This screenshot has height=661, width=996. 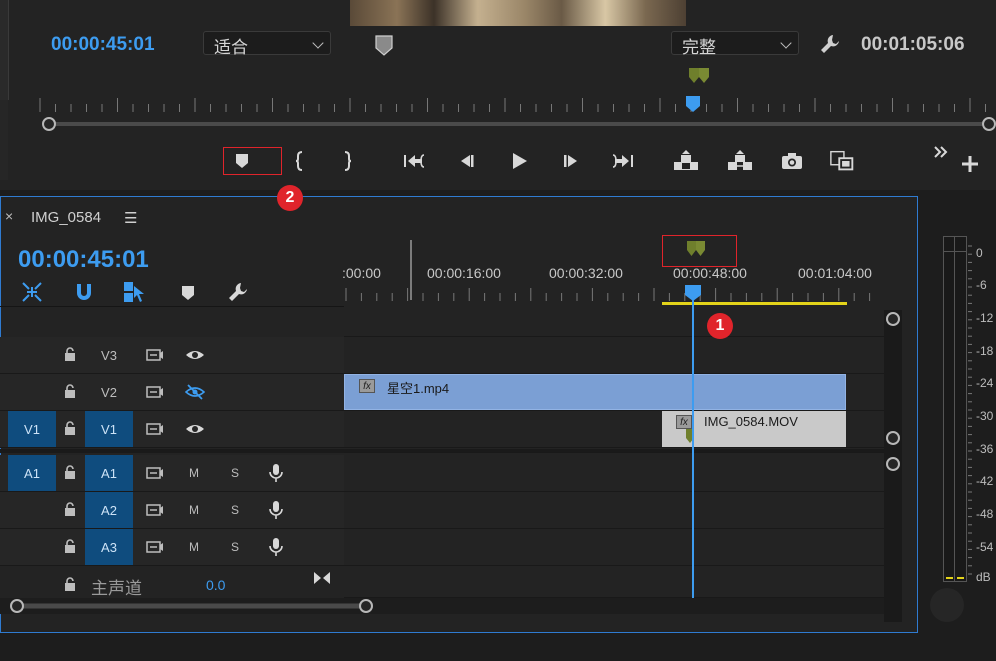 I want to click on play-button, so click(x=519, y=161).